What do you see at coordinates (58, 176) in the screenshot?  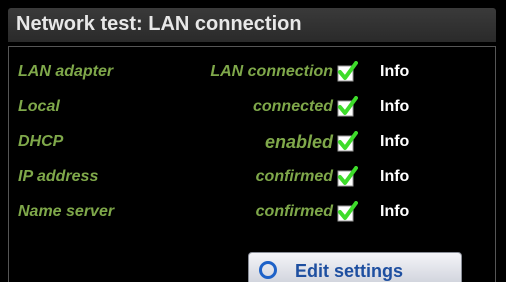 I see `row-label: IP address` at bounding box center [58, 176].